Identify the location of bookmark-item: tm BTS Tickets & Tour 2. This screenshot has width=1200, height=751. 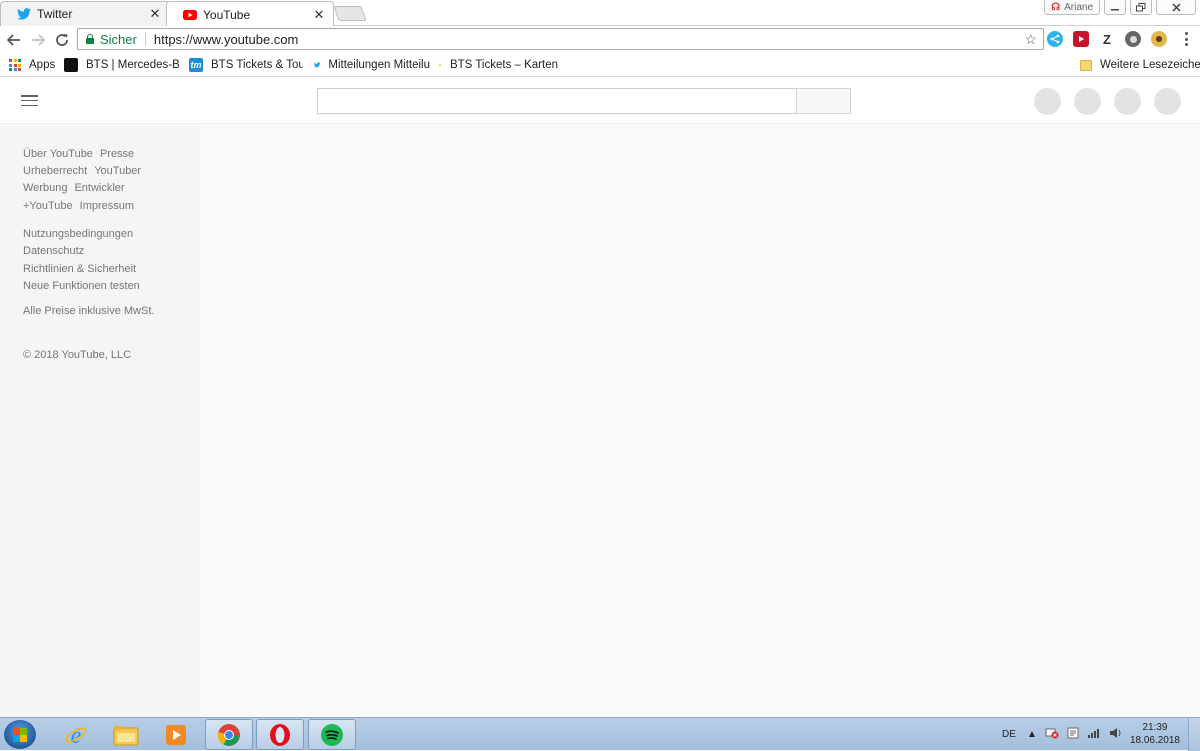
(246, 65).